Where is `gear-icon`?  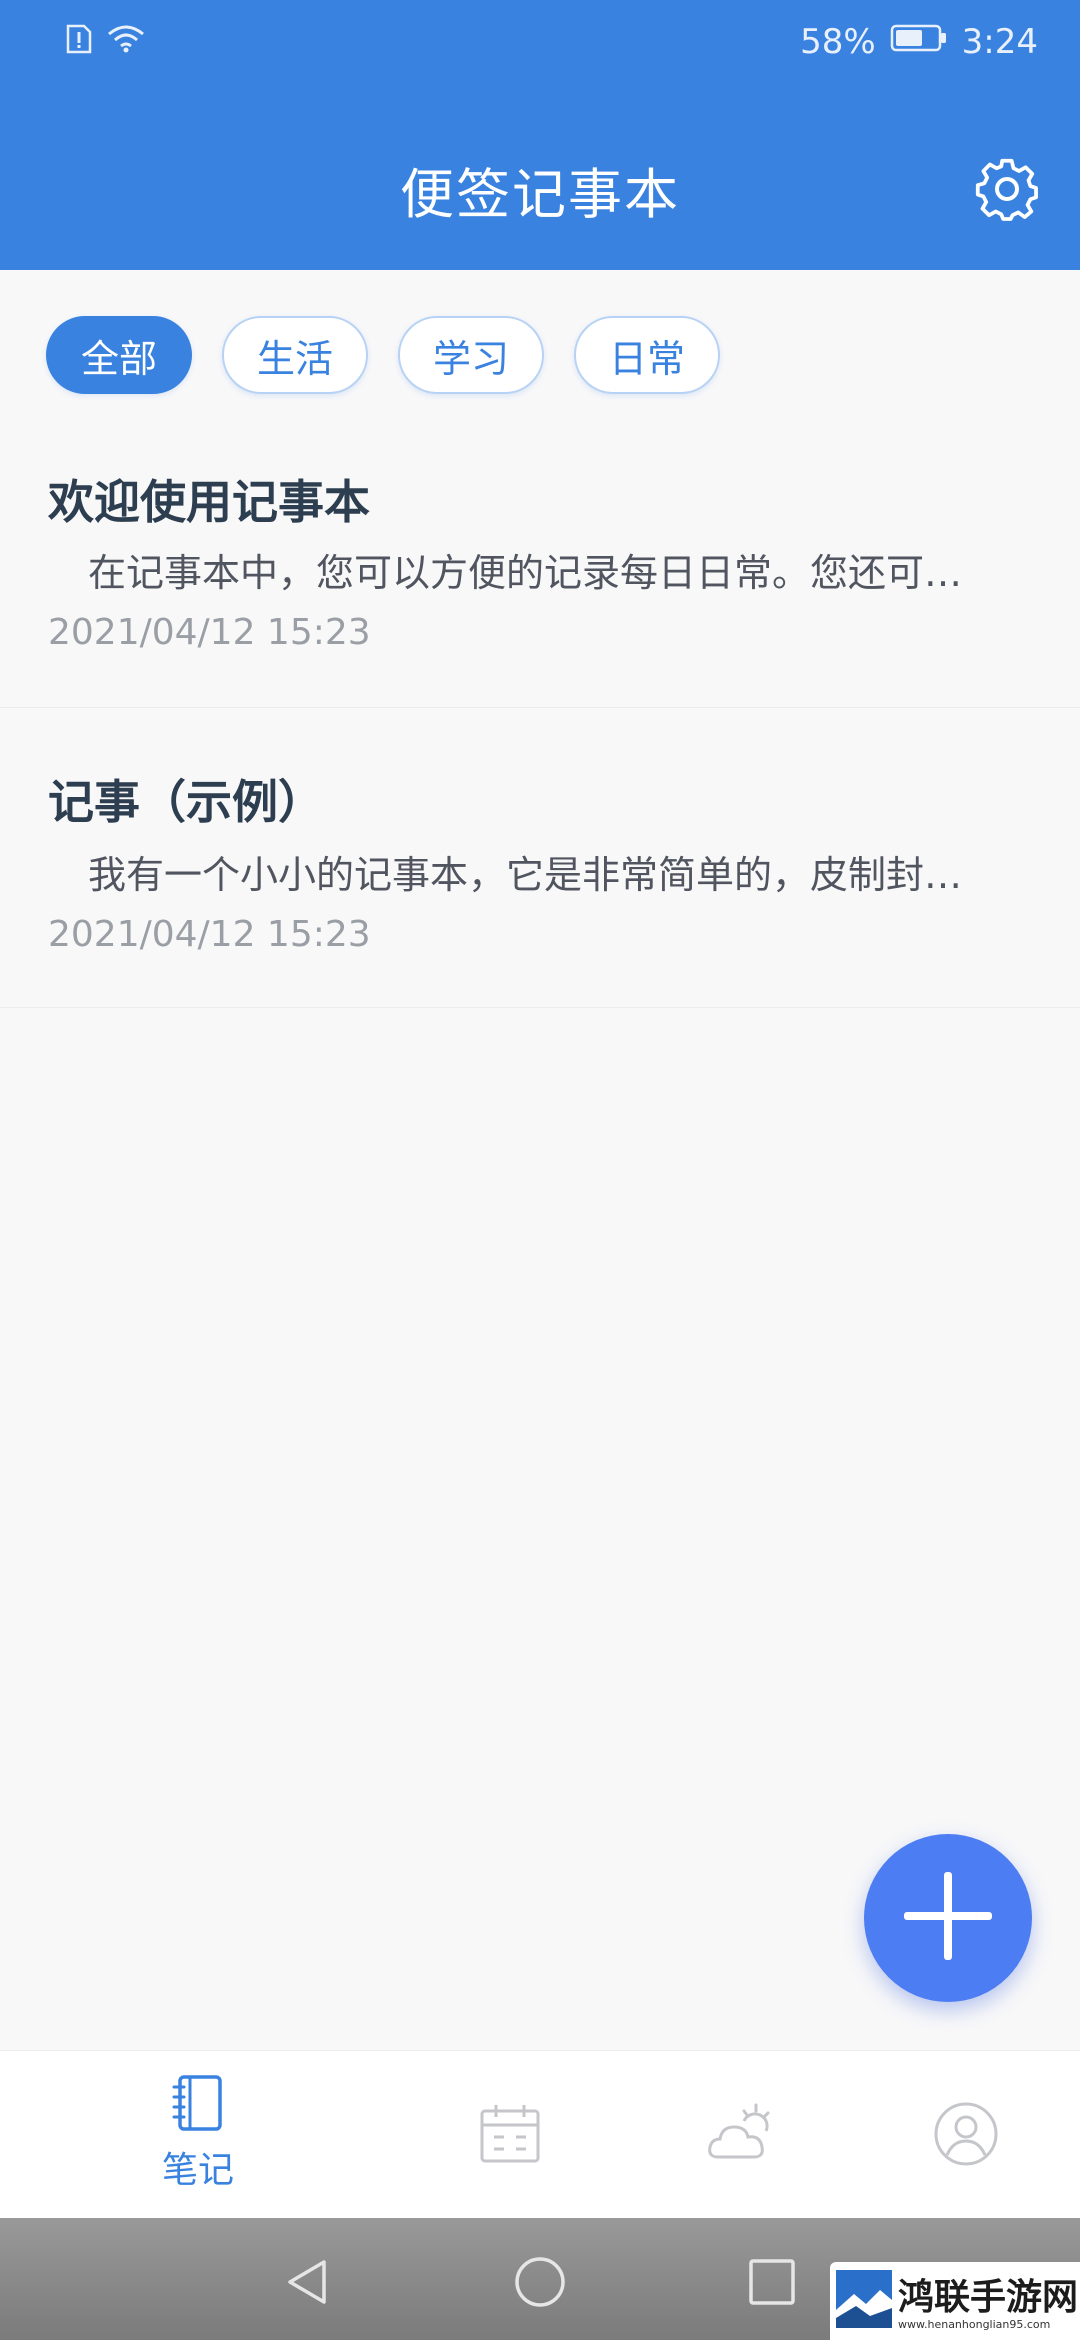
gear-icon is located at coordinates (1007, 192).